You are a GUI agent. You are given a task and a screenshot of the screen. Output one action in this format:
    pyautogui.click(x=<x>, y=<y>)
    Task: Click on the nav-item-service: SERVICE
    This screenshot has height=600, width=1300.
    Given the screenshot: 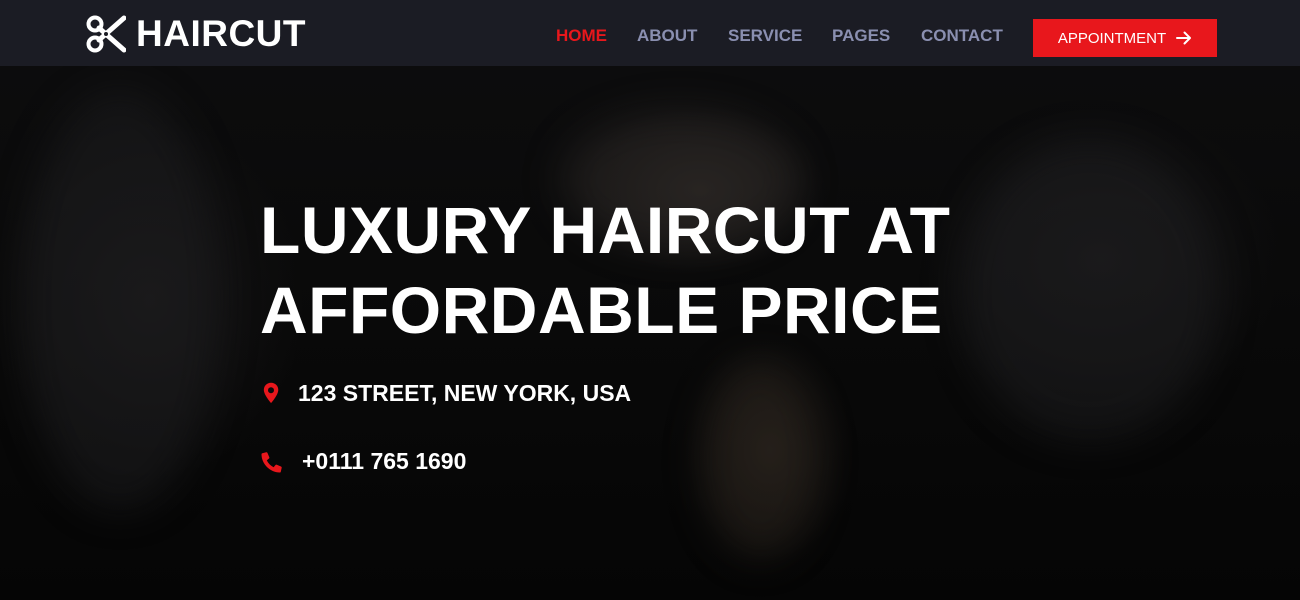 What is the action you would take?
    pyautogui.click(x=765, y=36)
    